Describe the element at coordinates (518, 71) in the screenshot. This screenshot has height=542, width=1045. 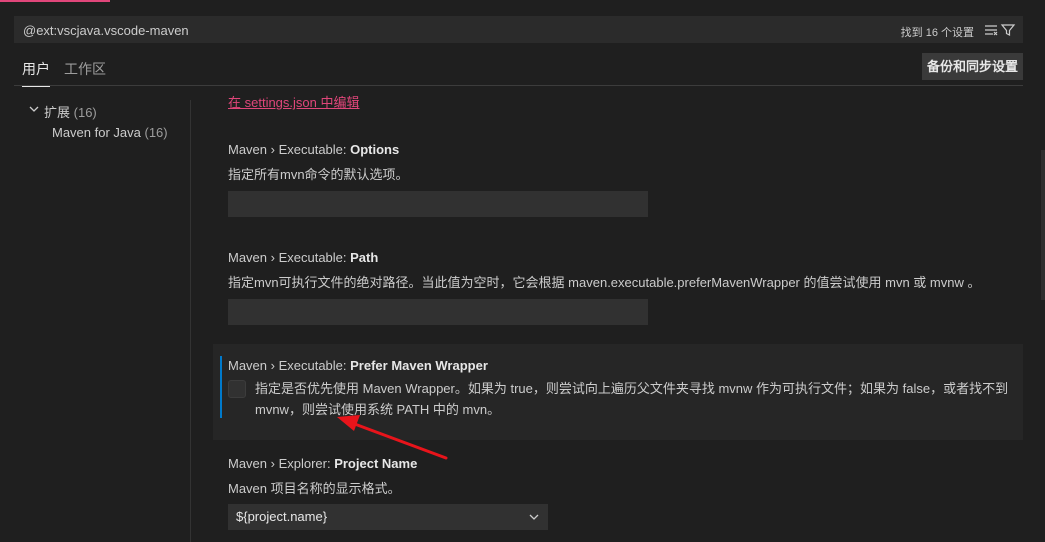
I see `settings-scope-tabs: 用户 工作区` at that location.